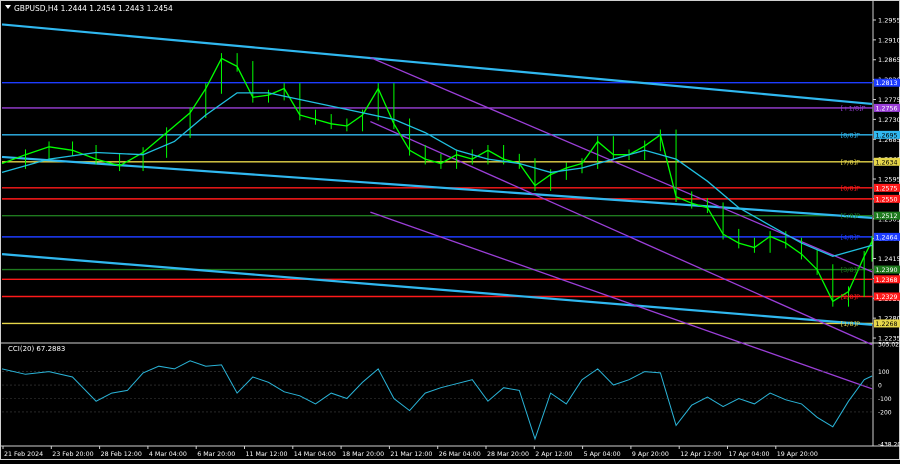 This screenshot has height=464, width=900. Describe the element at coordinates (887, 199) in the screenshot. I see `price-tag-text: 1.2550` at that location.